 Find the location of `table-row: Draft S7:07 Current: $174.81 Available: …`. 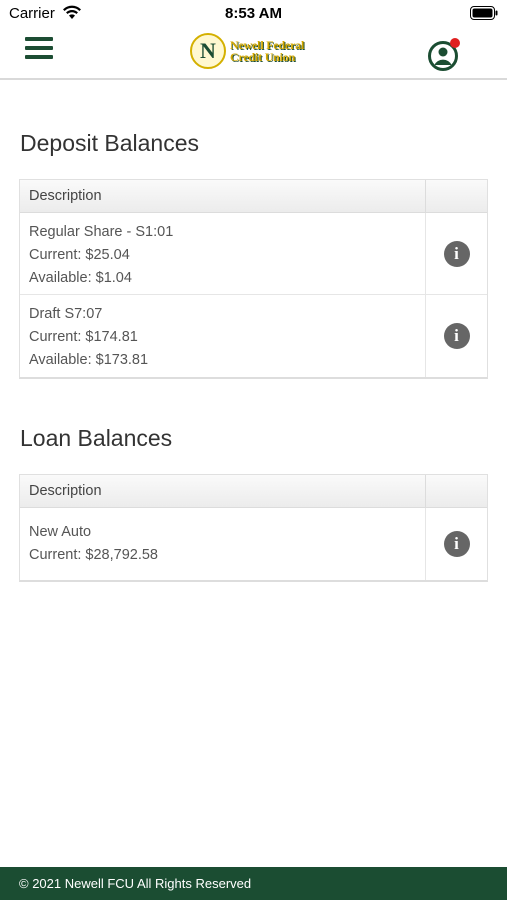

table-row: Draft S7:07 Current: $174.81 Available: … is located at coordinates (253, 336).